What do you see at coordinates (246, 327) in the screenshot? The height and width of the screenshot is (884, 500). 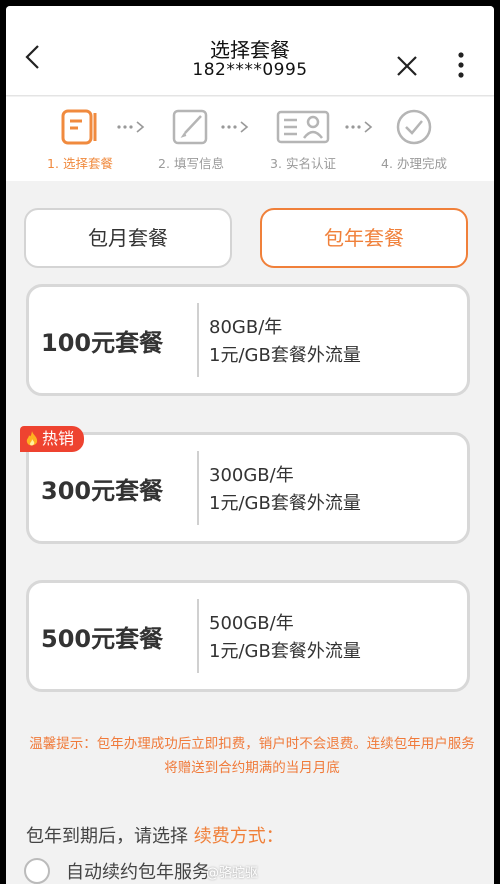 I see `plan-data-allowance: 80GB/年` at bounding box center [246, 327].